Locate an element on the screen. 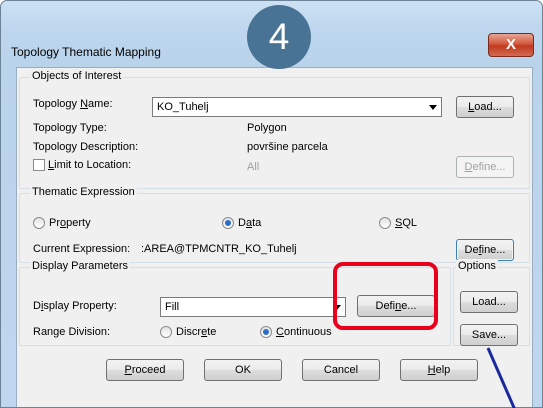 The height and width of the screenshot is (408, 543). pointer-line is located at coordinates (501, 377).